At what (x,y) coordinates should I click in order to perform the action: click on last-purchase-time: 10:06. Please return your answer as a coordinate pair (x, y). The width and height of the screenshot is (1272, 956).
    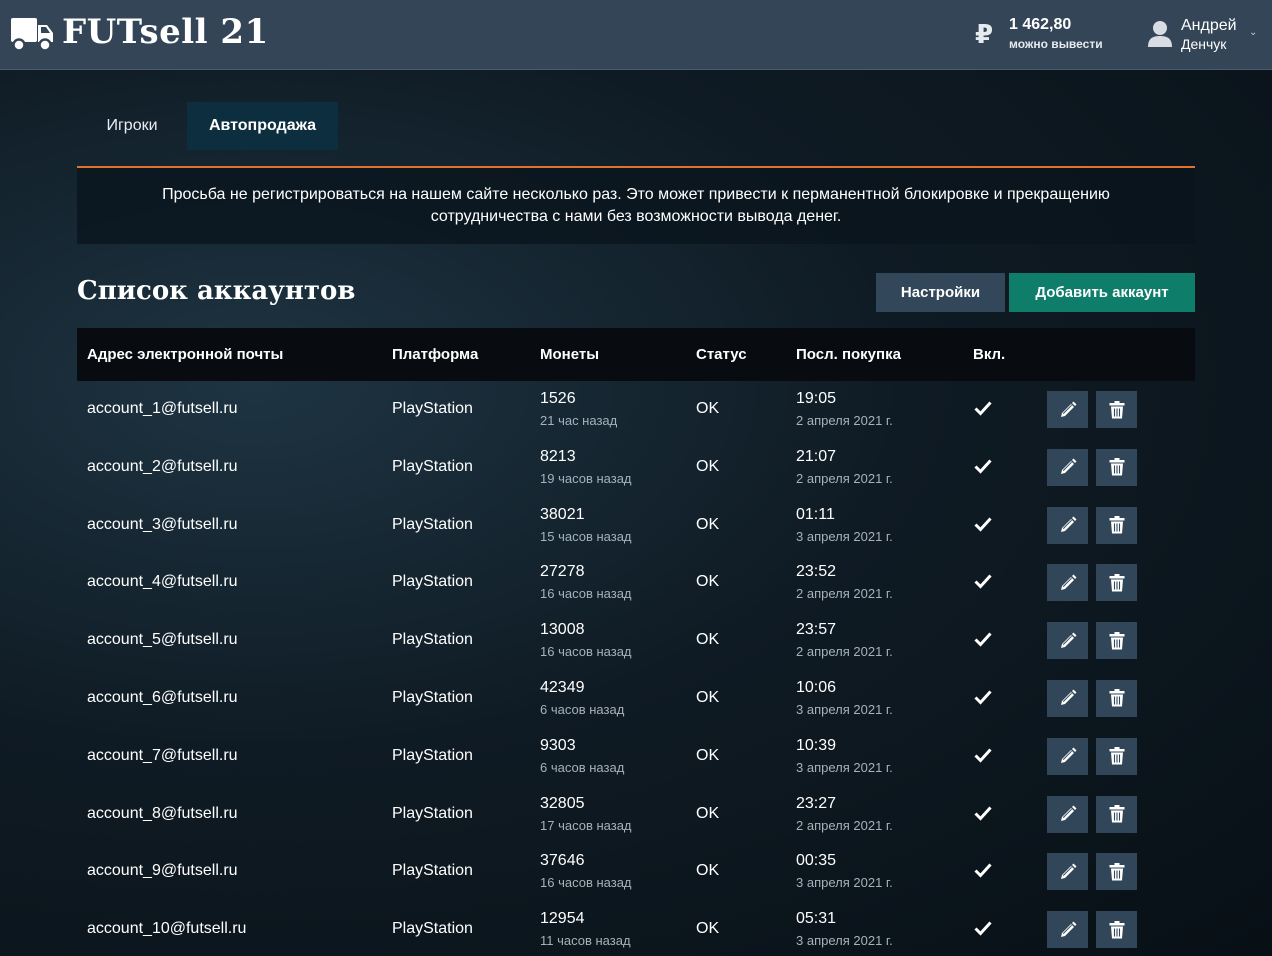
    Looking at the image, I should click on (816, 687).